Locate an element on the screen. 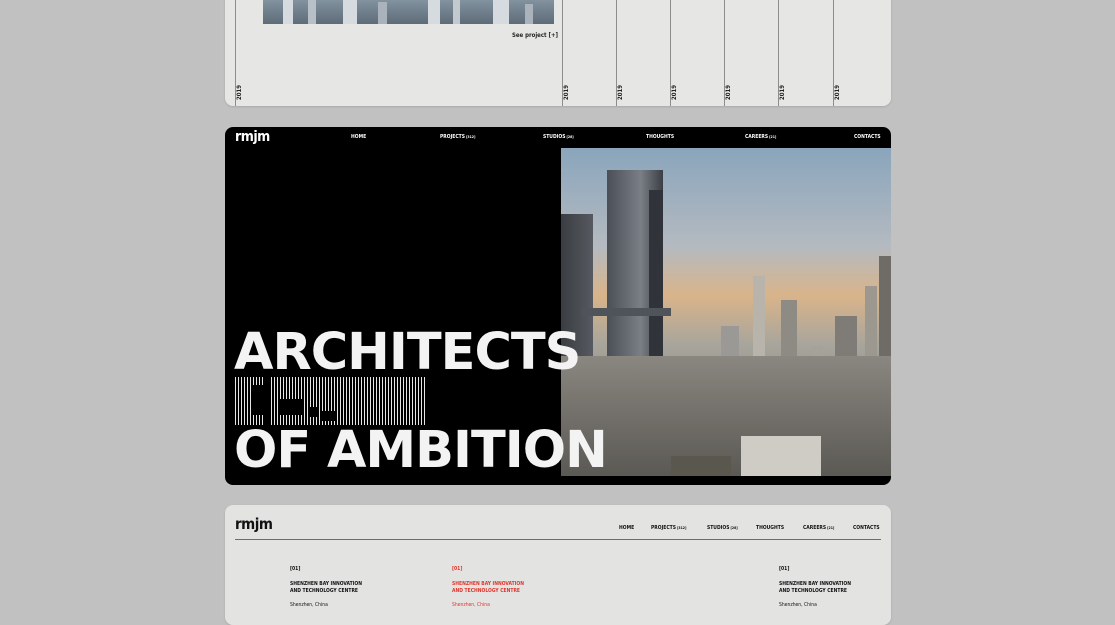 The height and width of the screenshot is (625, 1115). hero-headline-line2: OF AMBITION is located at coordinates (421, 450).